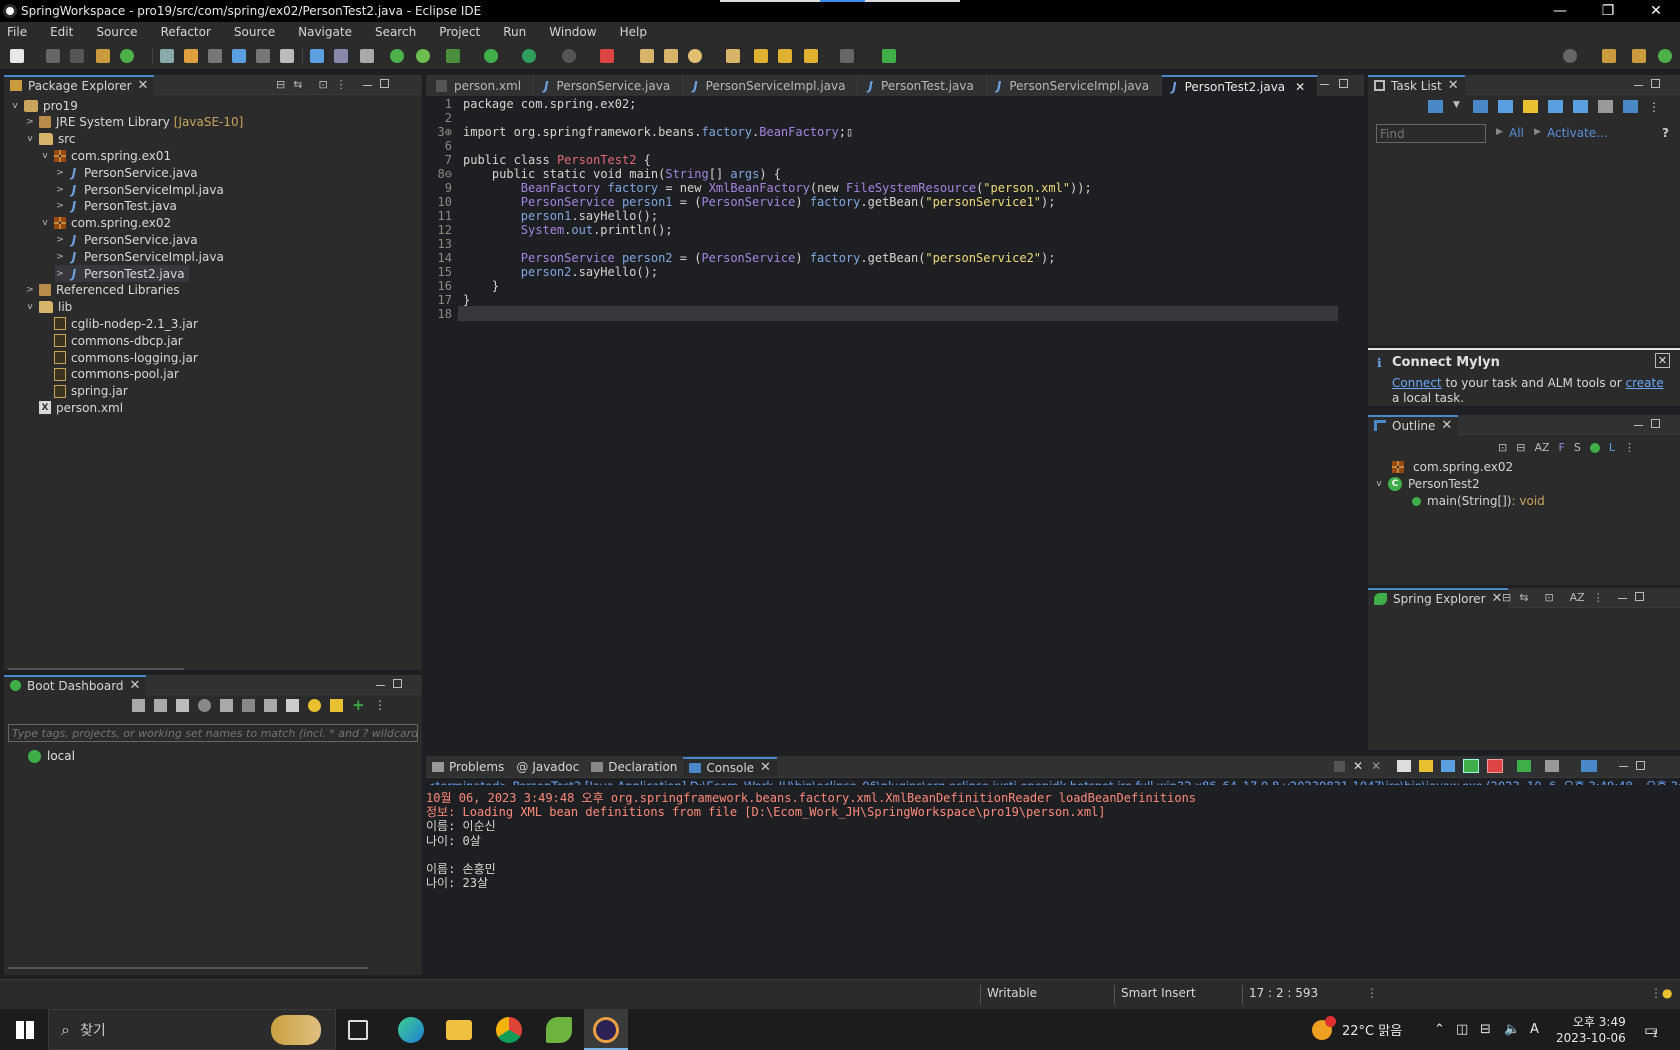 The width and height of the screenshot is (1680, 1050). I want to click on tab-console: Console ✕, so click(730, 766).